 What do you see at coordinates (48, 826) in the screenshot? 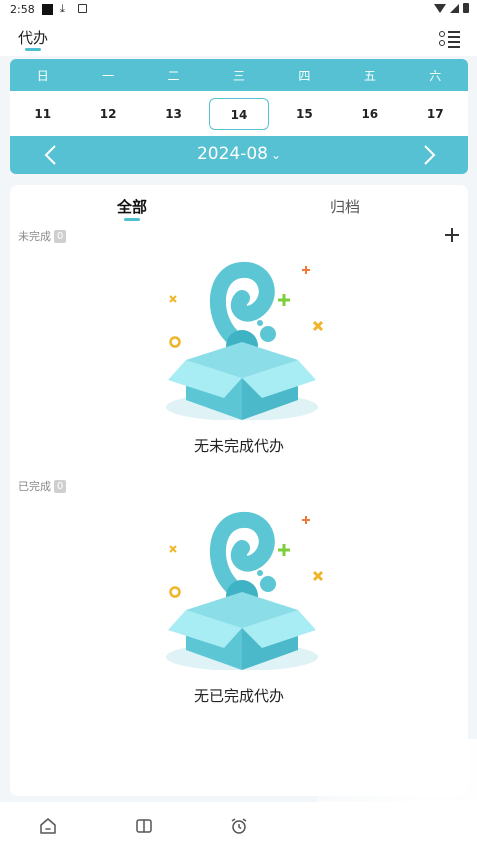
I see `home-icon` at bounding box center [48, 826].